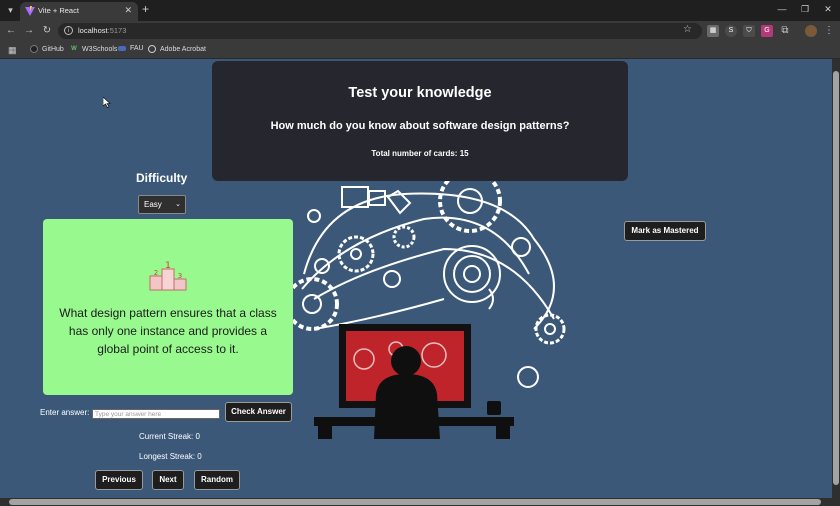 The width and height of the screenshot is (840, 506). Describe the element at coordinates (162, 178) in the screenshot. I see `difficulty-label: Difficulty` at that location.